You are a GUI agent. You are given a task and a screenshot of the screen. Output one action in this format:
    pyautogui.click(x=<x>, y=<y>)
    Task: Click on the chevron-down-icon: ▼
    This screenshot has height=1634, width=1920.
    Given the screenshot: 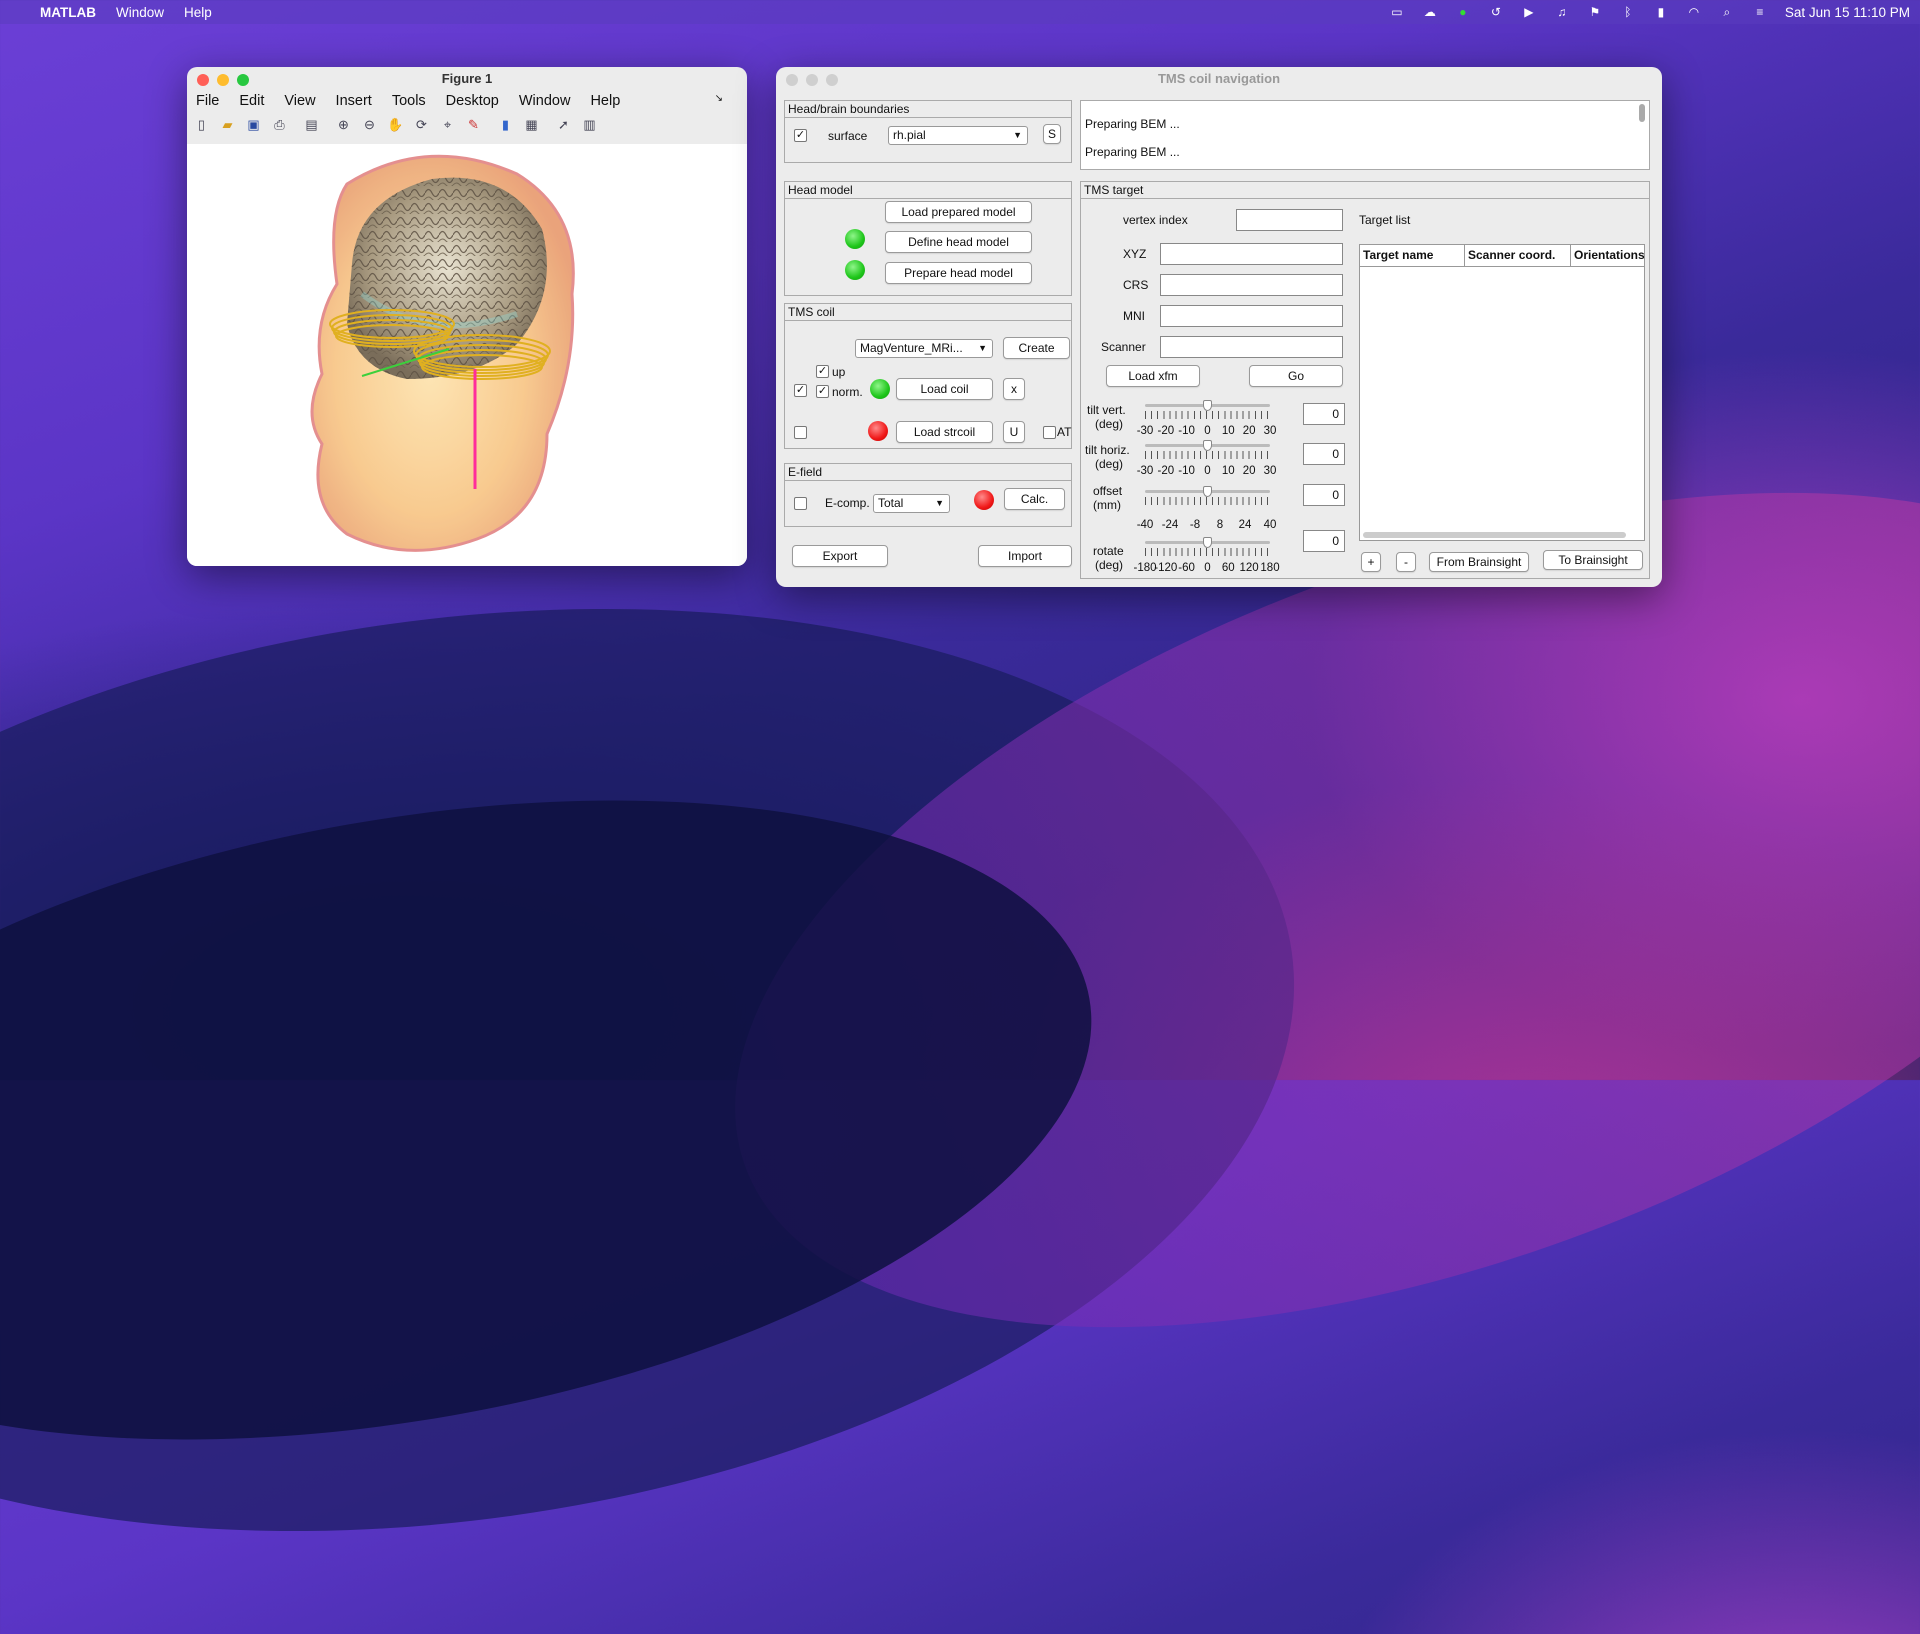 What is the action you would take?
    pyautogui.click(x=939, y=503)
    